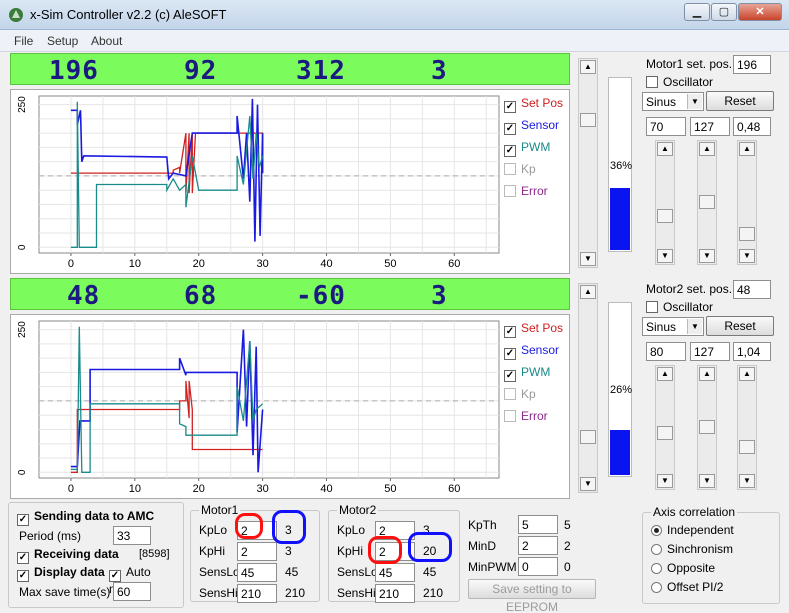 The image size is (789, 613). Describe the element at coordinates (673, 101) in the screenshot. I see `motor1-wave-select: Sinus ▼` at that location.